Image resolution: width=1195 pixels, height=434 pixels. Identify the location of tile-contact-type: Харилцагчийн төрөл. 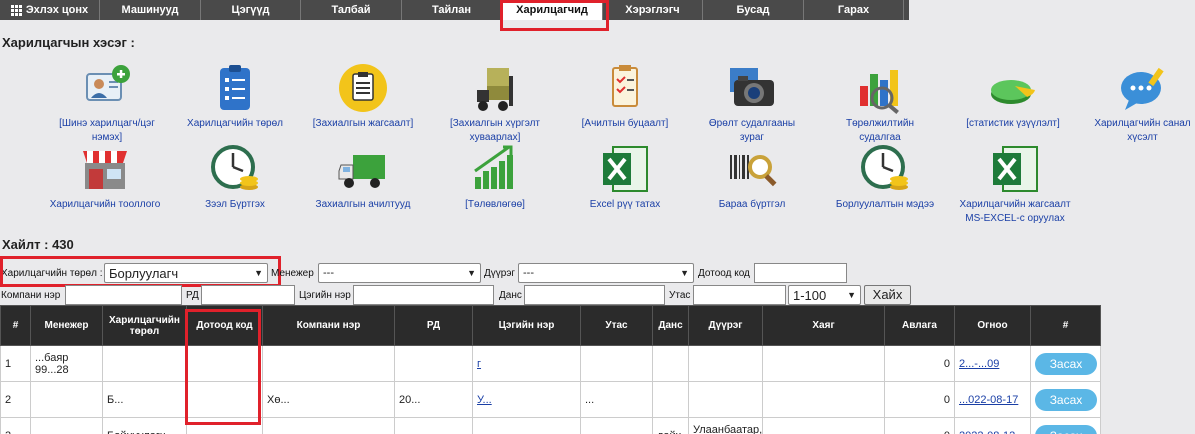
(235, 96).